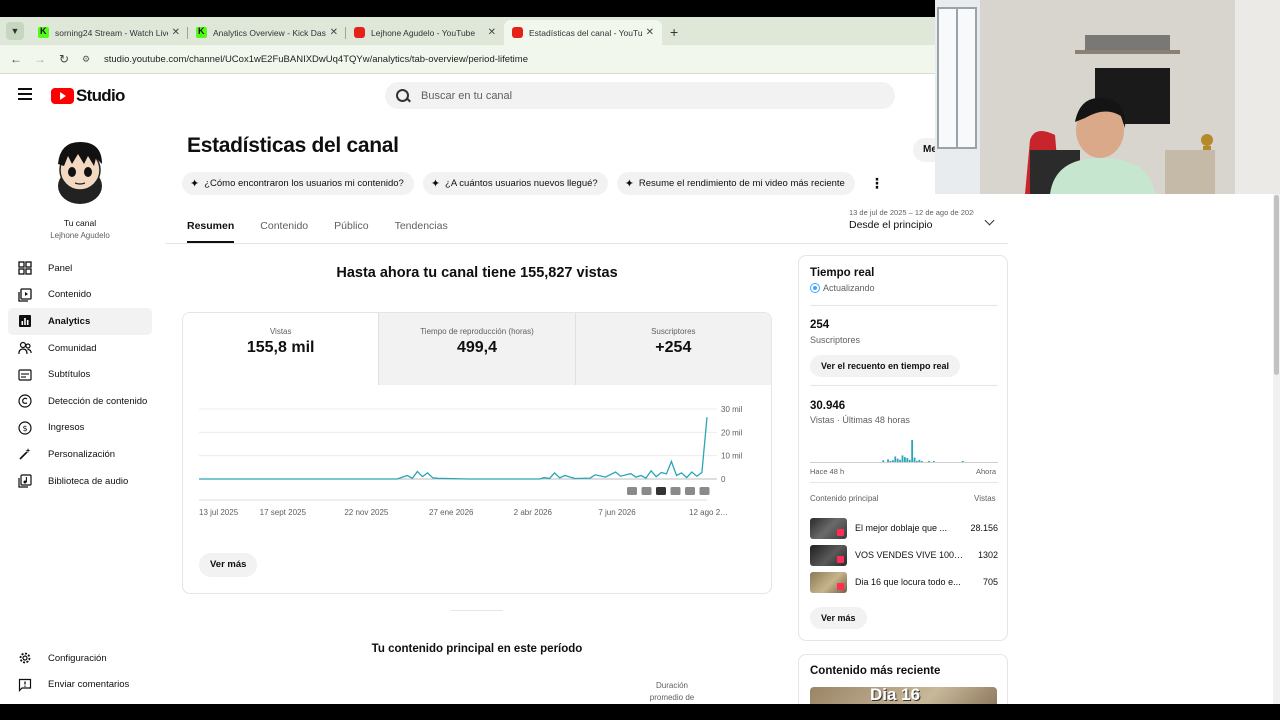 The height and width of the screenshot is (720, 1280). What do you see at coordinates (80, 658) in the screenshot?
I see `sidebar-item-settings: Configuración` at bounding box center [80, 658].